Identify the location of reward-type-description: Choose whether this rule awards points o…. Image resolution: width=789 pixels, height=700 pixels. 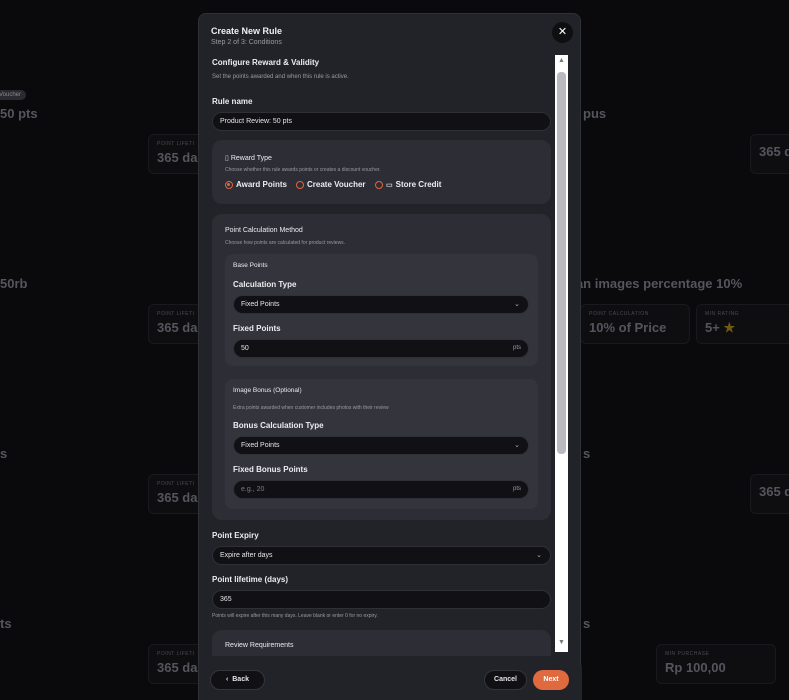
(303, 170).